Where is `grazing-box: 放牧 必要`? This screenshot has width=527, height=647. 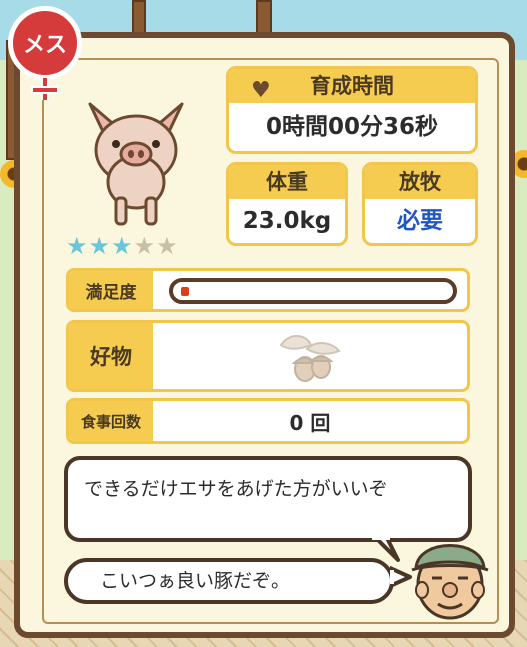
grazing-box: 放牧 必要 is located at coordinates (420, 204).